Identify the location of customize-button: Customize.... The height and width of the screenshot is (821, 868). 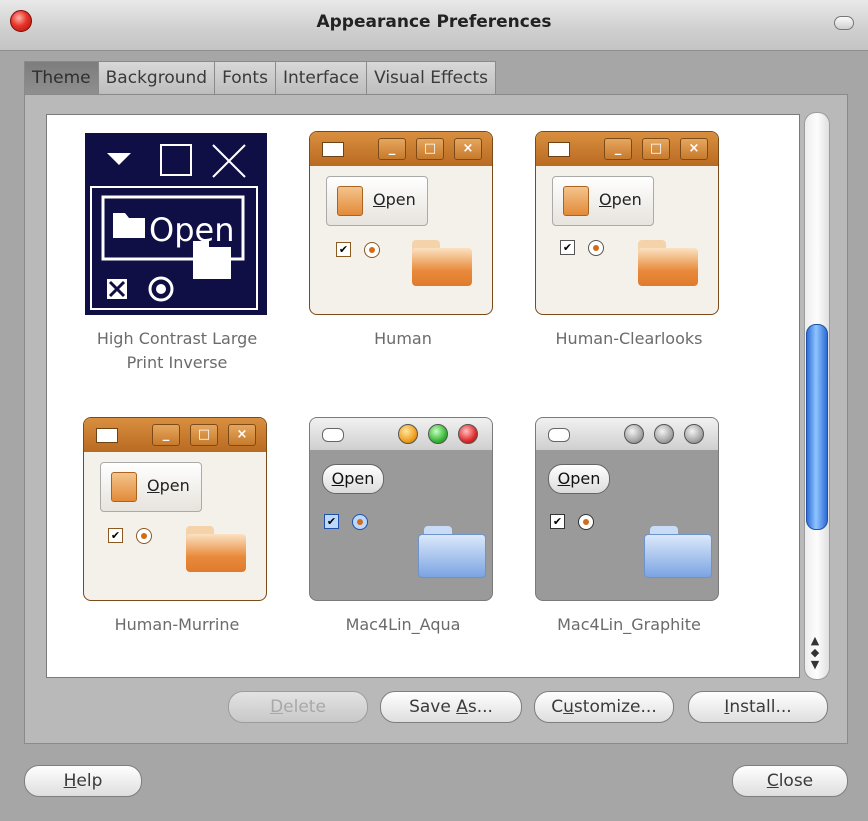
(604, 707).